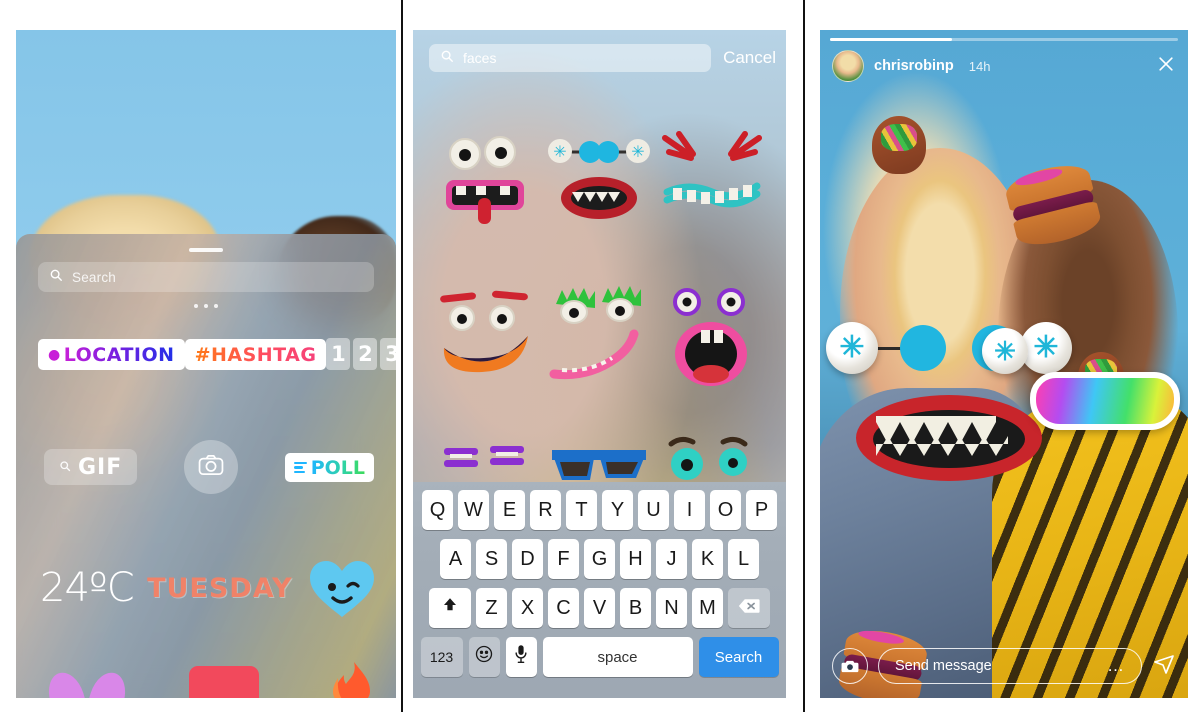  I want to click on key-v: V, so click(599, 608).